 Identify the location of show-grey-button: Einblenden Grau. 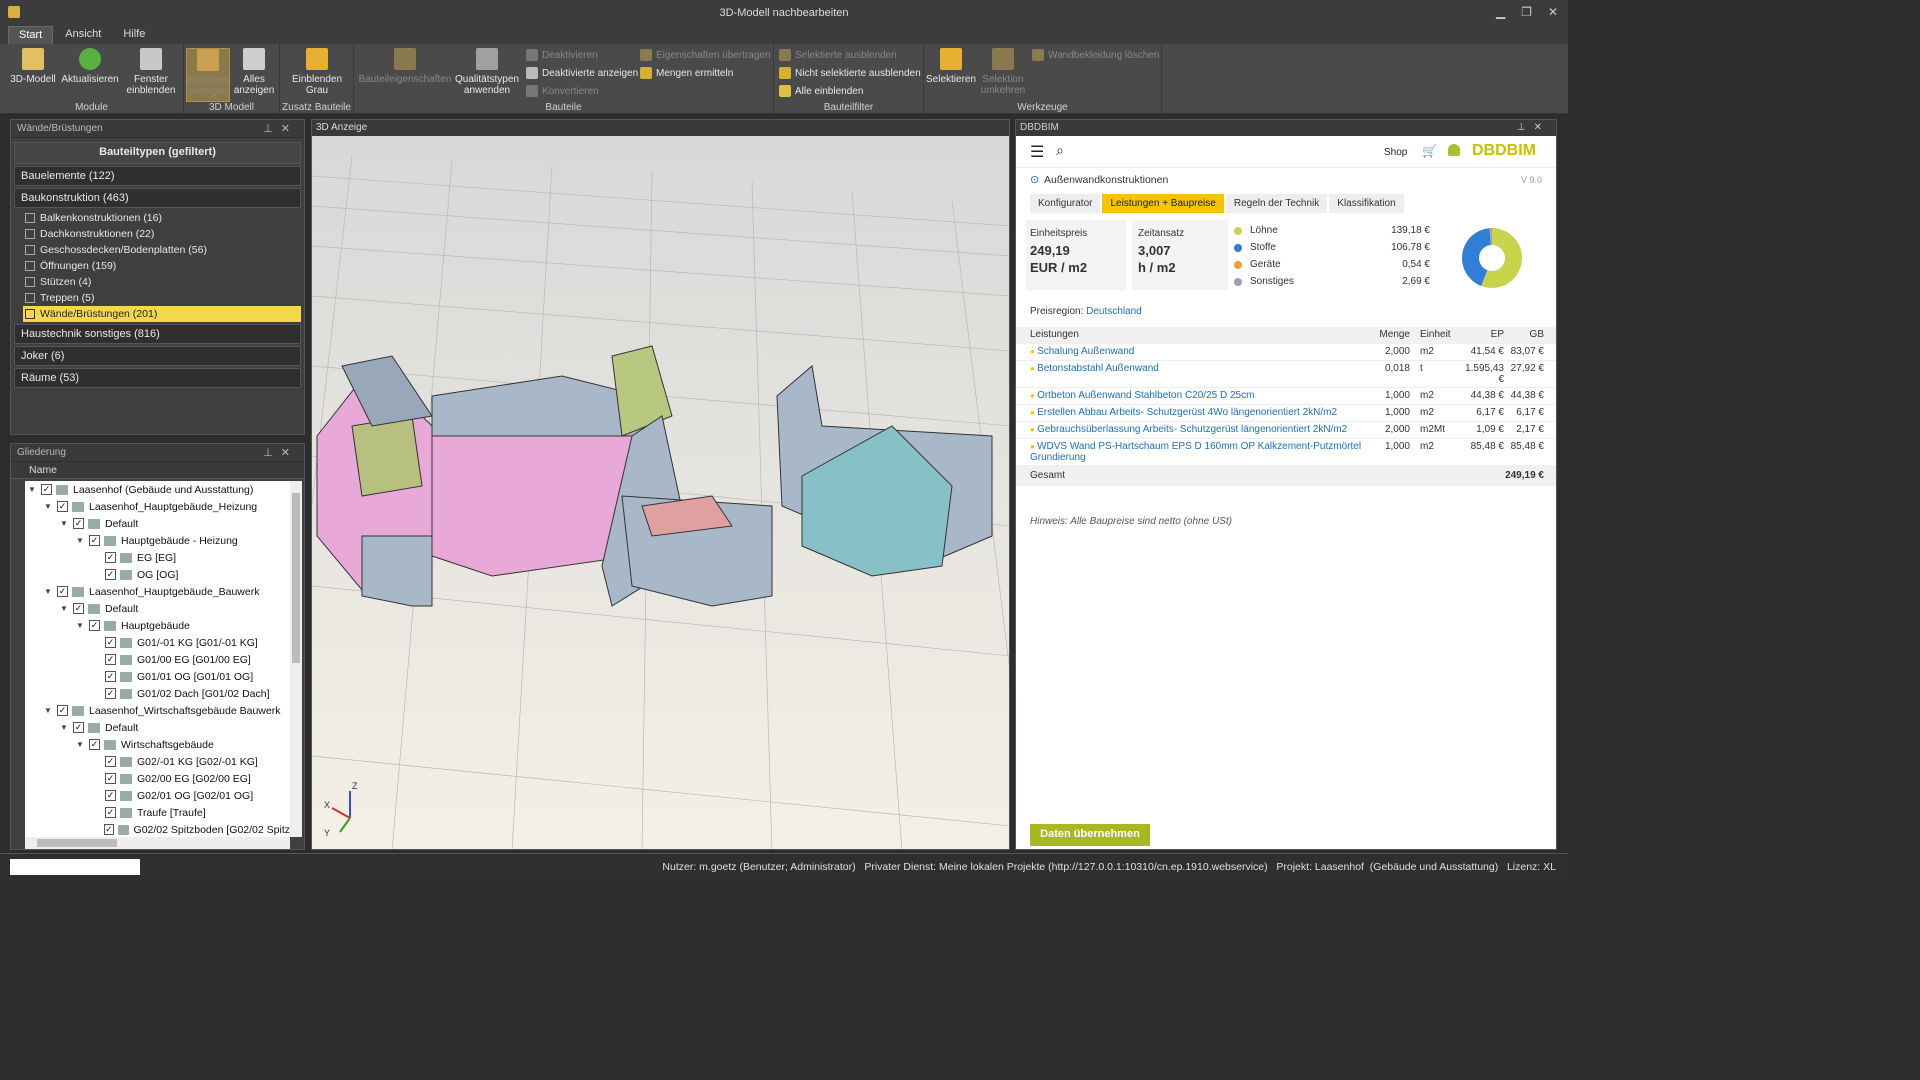
(317, 72).